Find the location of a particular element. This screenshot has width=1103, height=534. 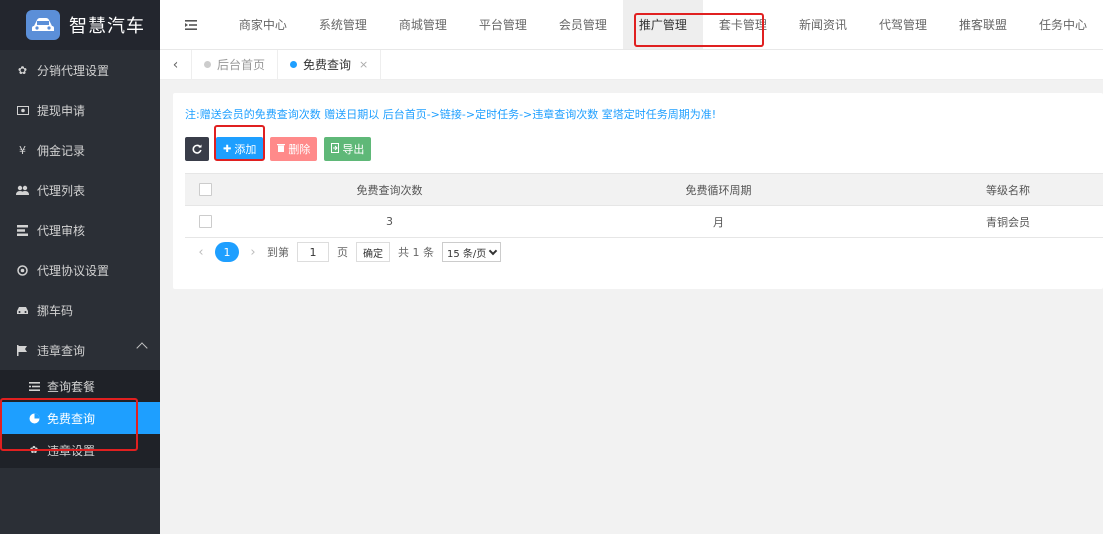

app-title: 智慧汽车 is located at coordinates (107, 26).